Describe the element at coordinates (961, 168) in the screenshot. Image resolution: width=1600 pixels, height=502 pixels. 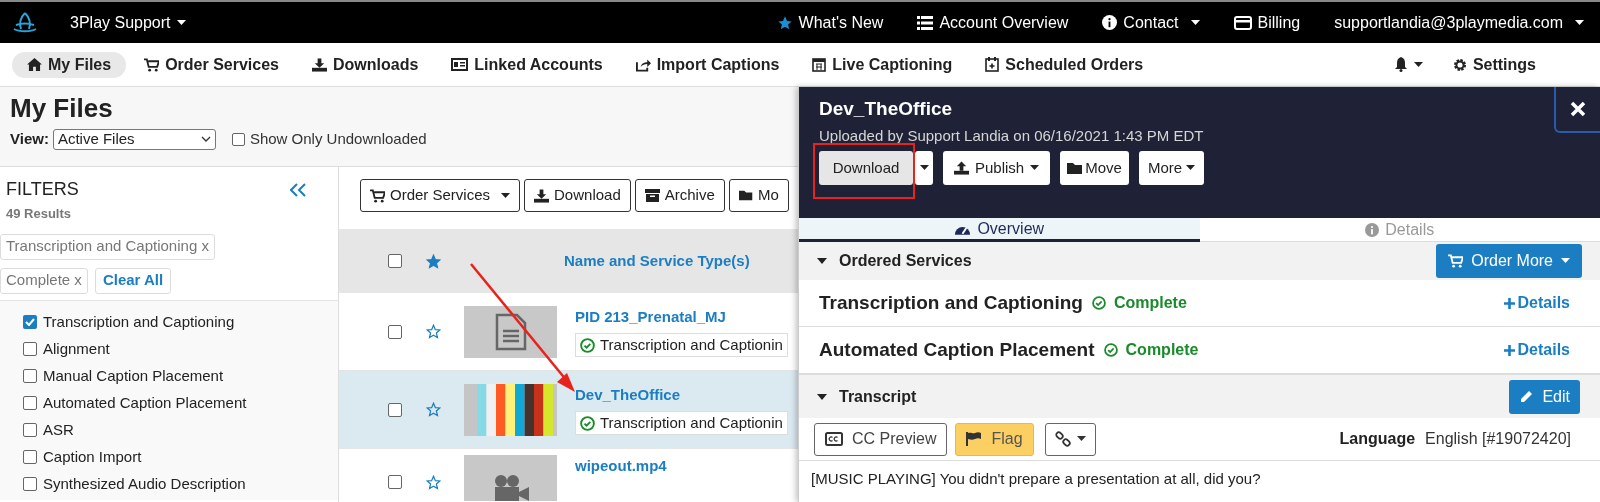
I see `upload-icon` at that location.